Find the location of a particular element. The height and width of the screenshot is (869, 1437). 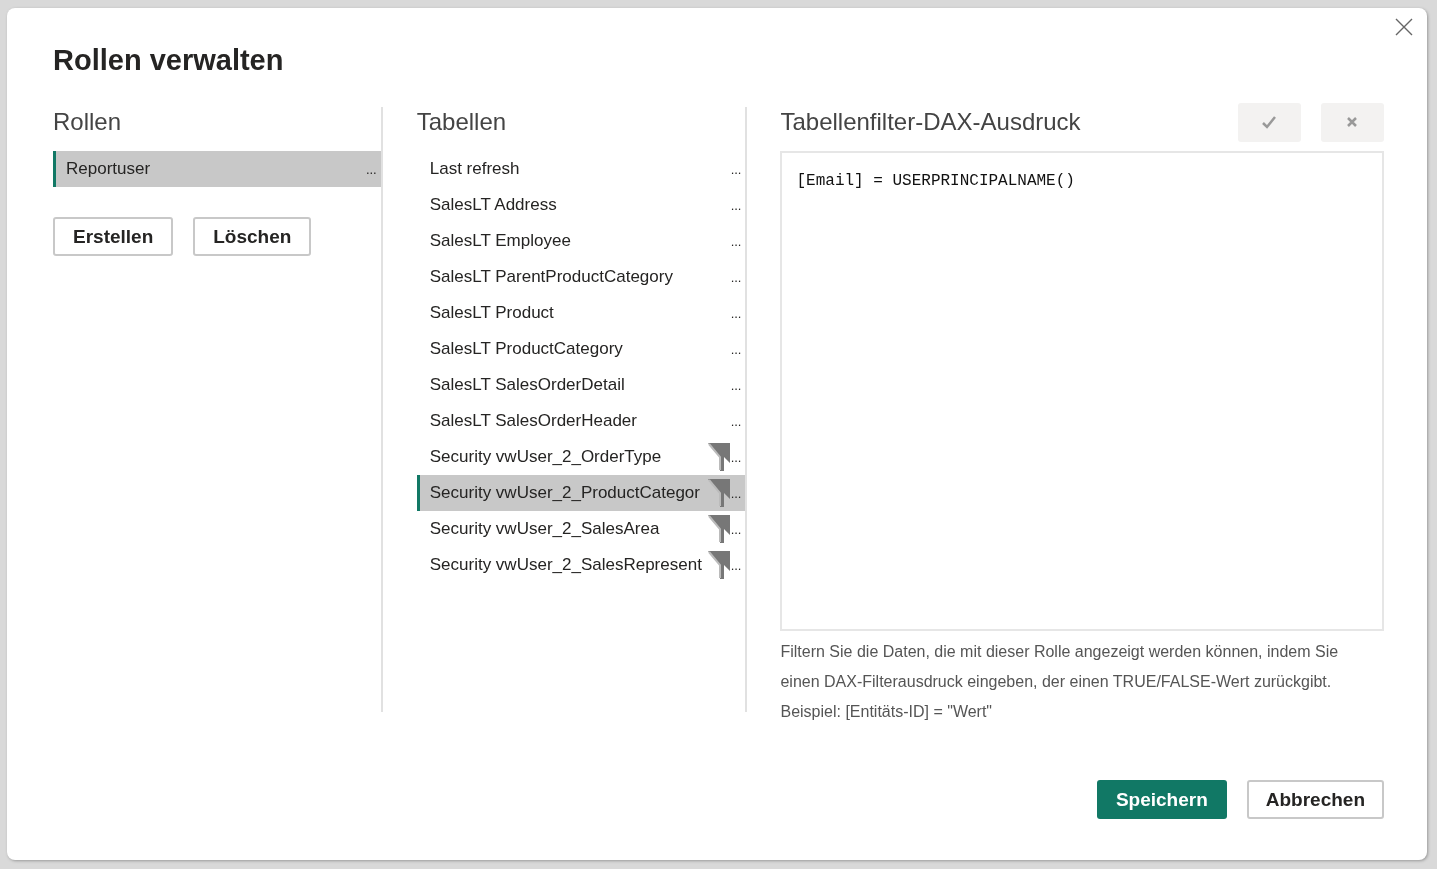

dax-expression: [Email] = USERPRINCIPALNAME() is located at coordinates (935, 181).